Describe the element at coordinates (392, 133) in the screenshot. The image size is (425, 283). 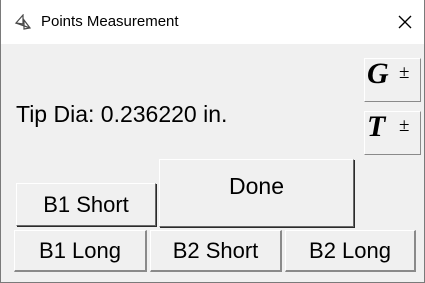
I see `t-tolerance-button: T ±` at that location.